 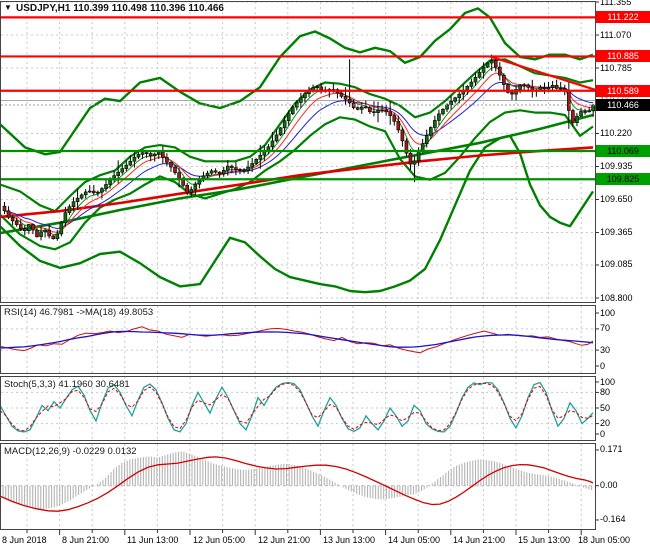 I want to click on macd-indicator-label: MACD(12,26,9) -0.0229 0.0132, so click(x=70, y=451).